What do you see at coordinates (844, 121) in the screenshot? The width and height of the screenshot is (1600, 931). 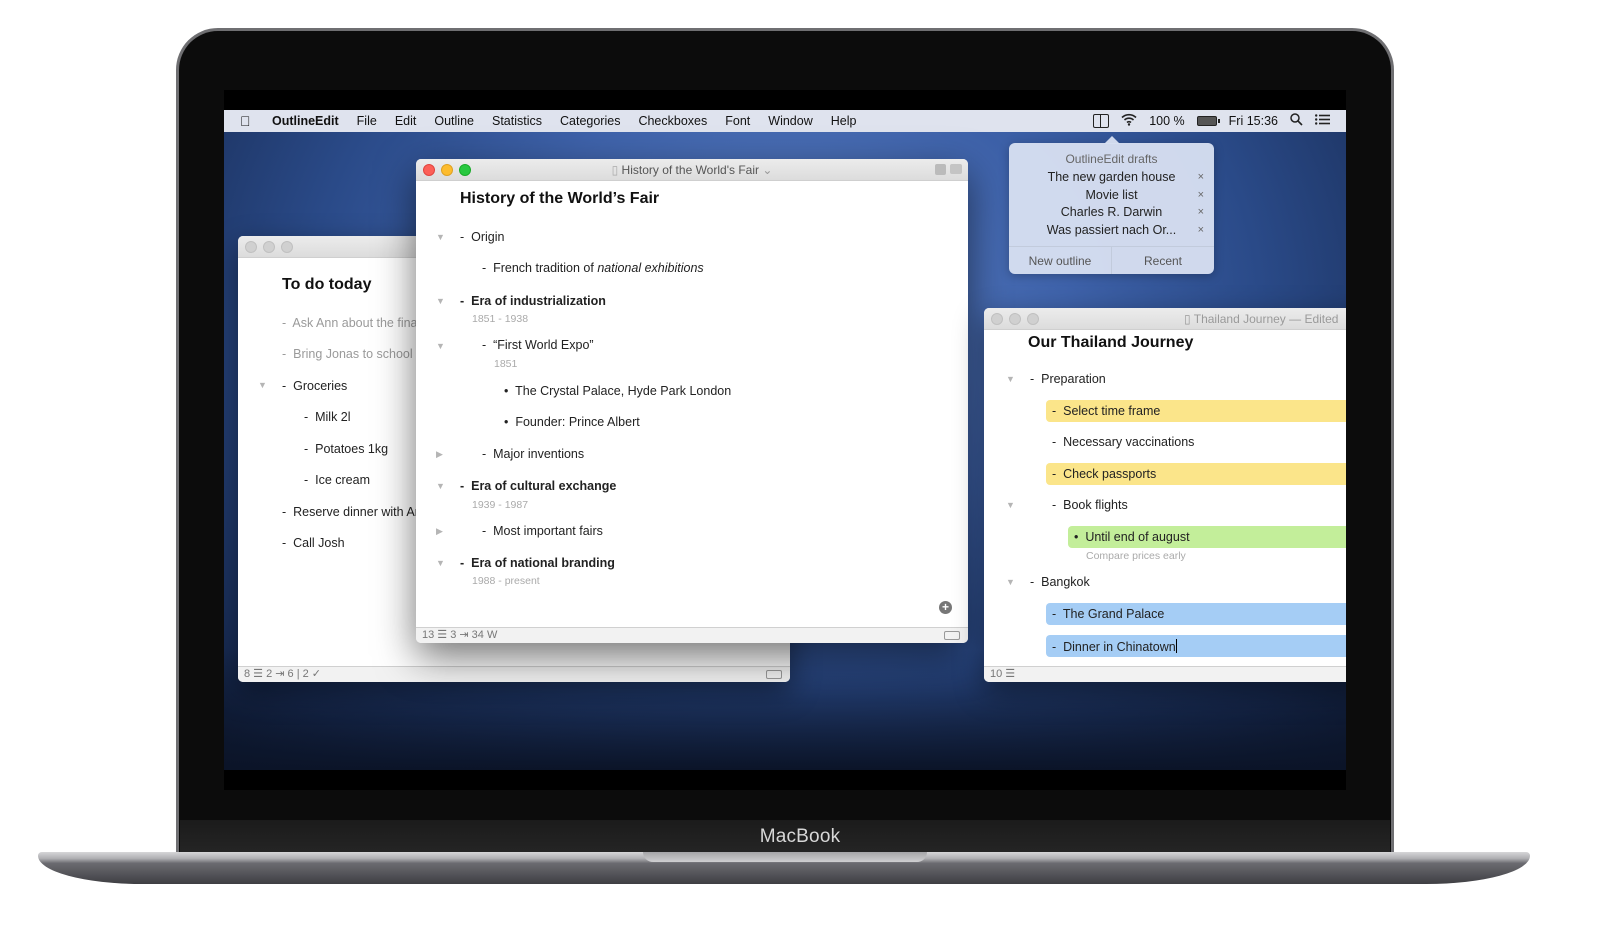 I see `menu-help: Help` at bounding box center [844, 121].